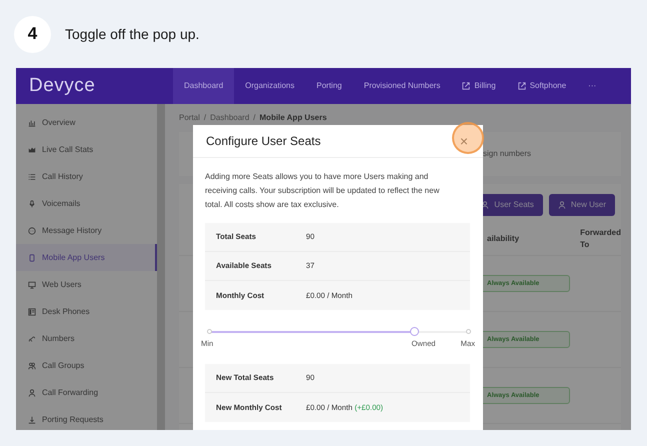 Image resolution: width=647 pixels, height=446 pixels. I want to click on breadcrumb-link: Dashboard, so click(230, 118).